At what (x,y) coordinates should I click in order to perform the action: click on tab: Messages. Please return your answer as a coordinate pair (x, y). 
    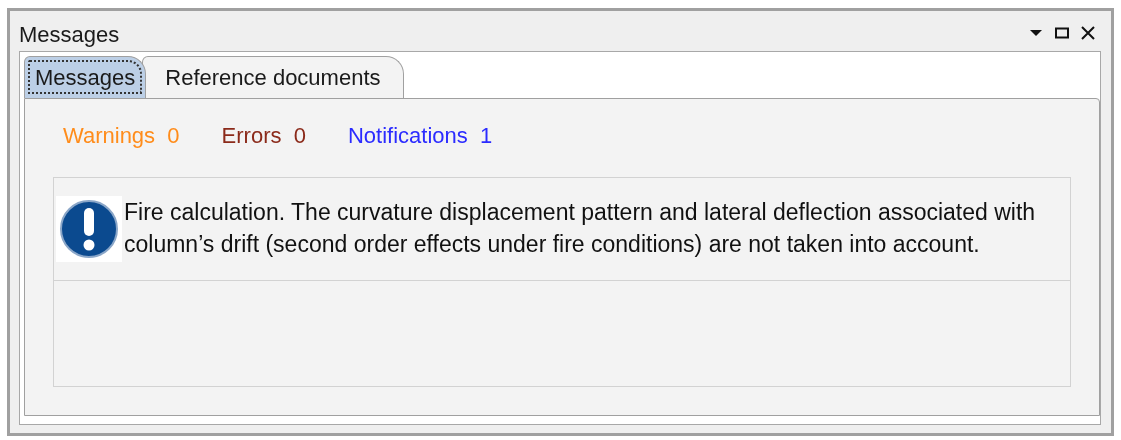
    Looking at the image, I should click on (85, 77).